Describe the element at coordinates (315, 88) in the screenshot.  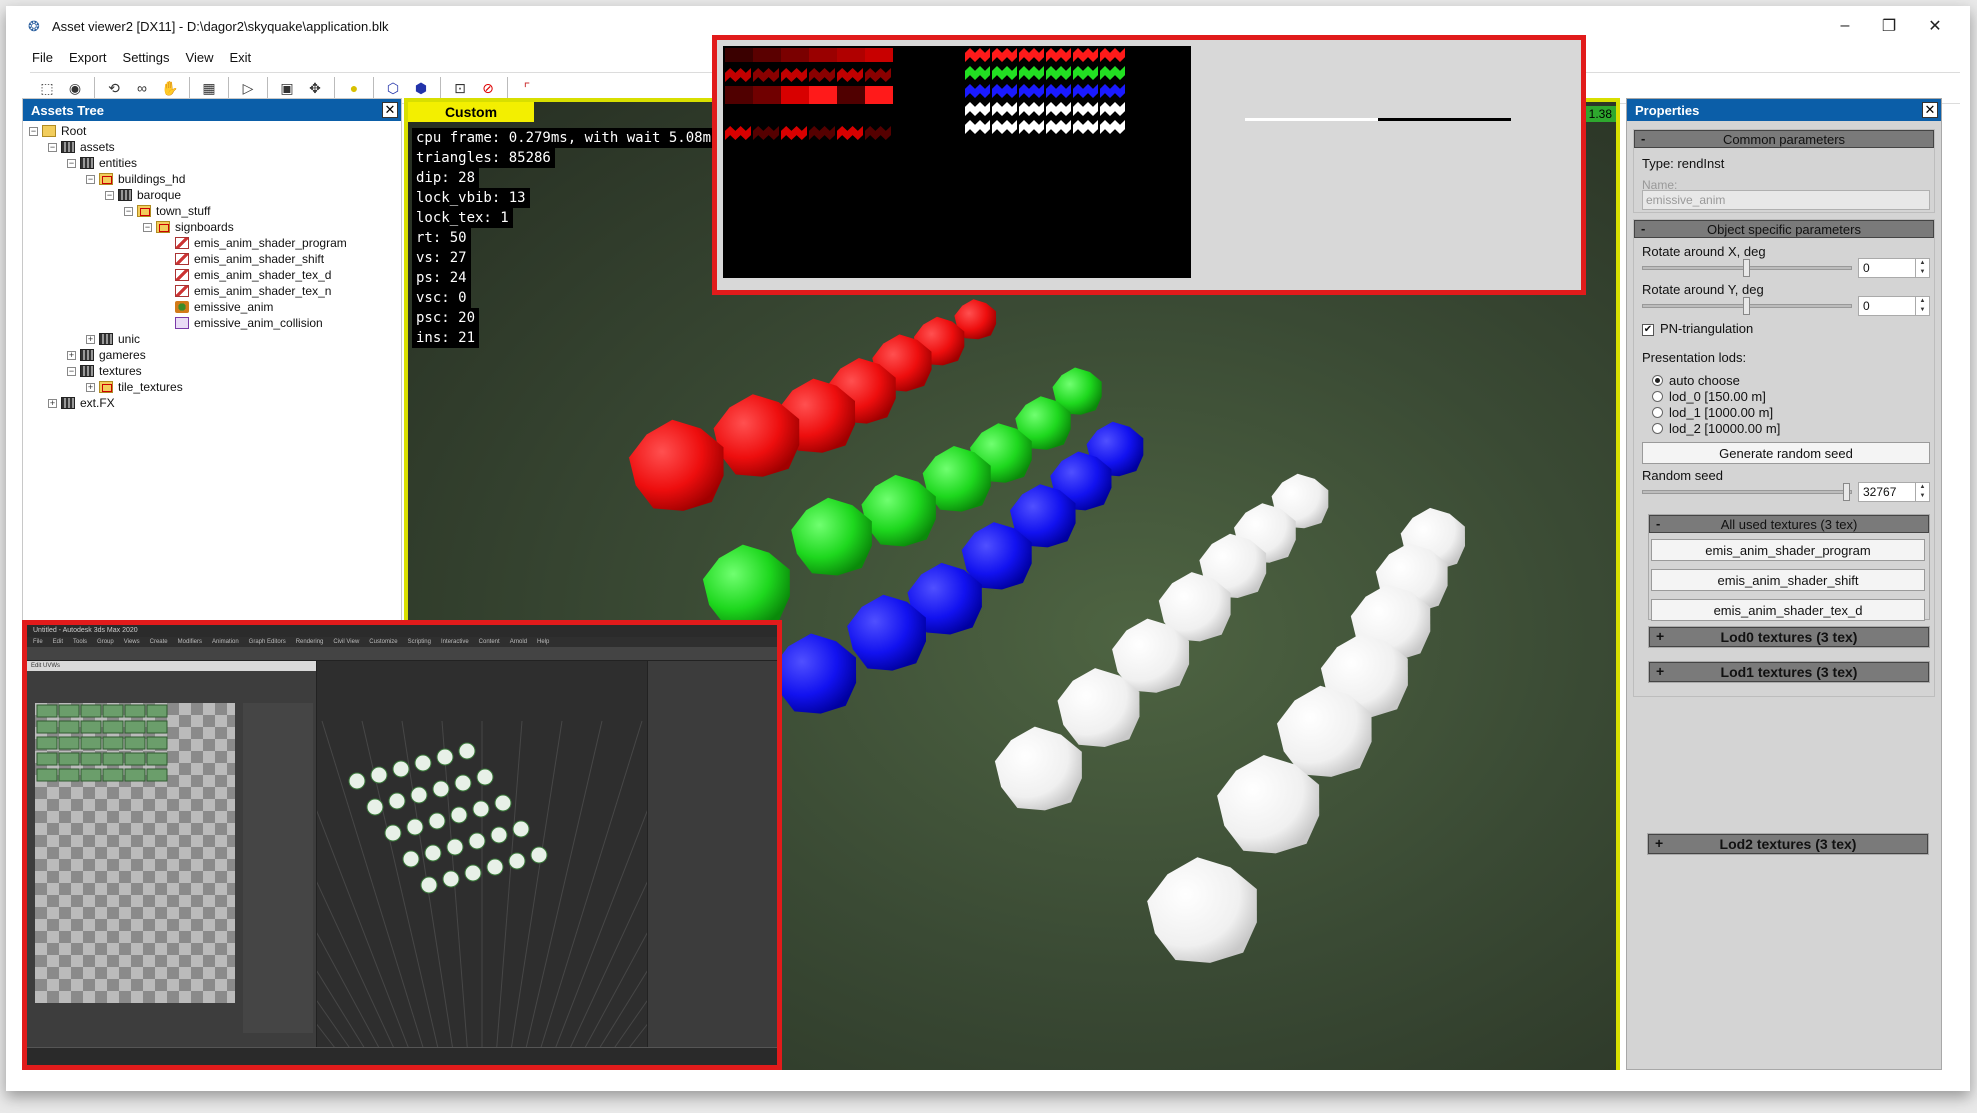
I see `transform-icon: ✥` at that location.